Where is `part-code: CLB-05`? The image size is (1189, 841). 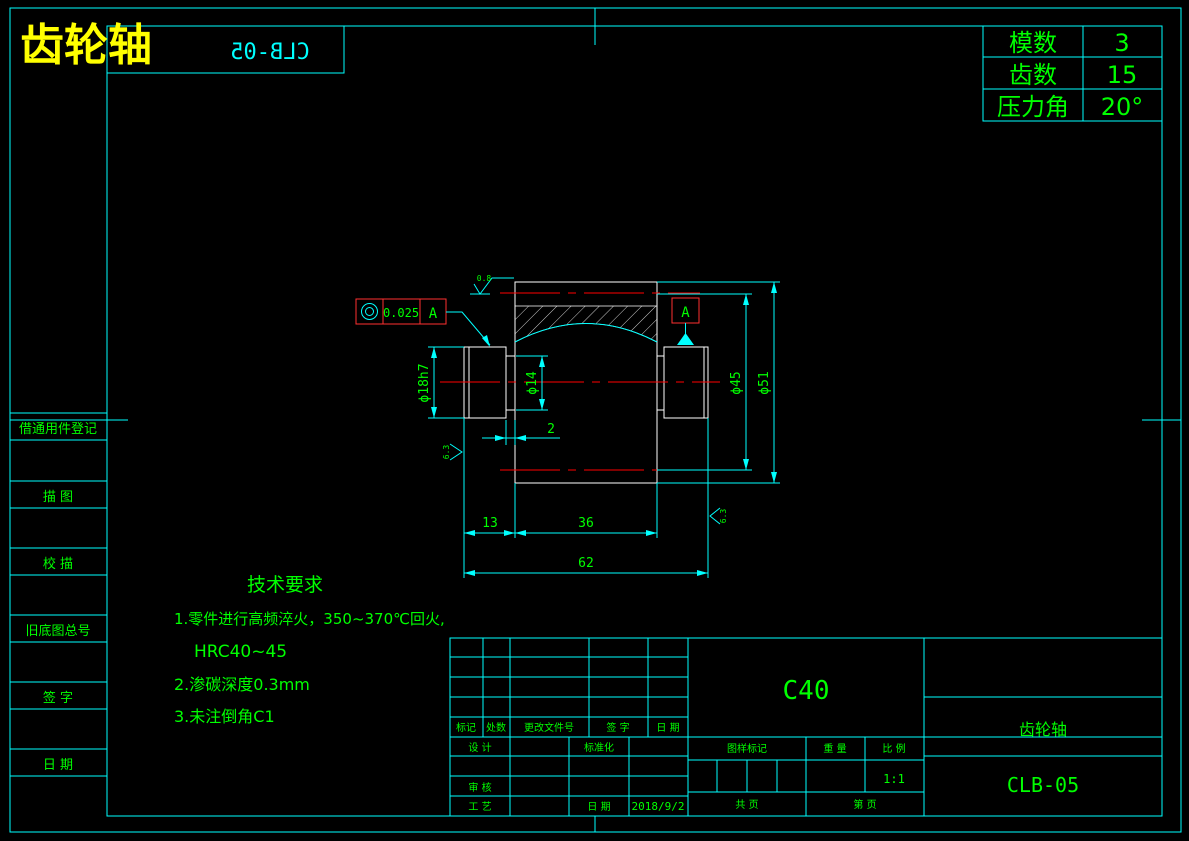
part-code: CLB-05 is located at coordinates (1043, 785).